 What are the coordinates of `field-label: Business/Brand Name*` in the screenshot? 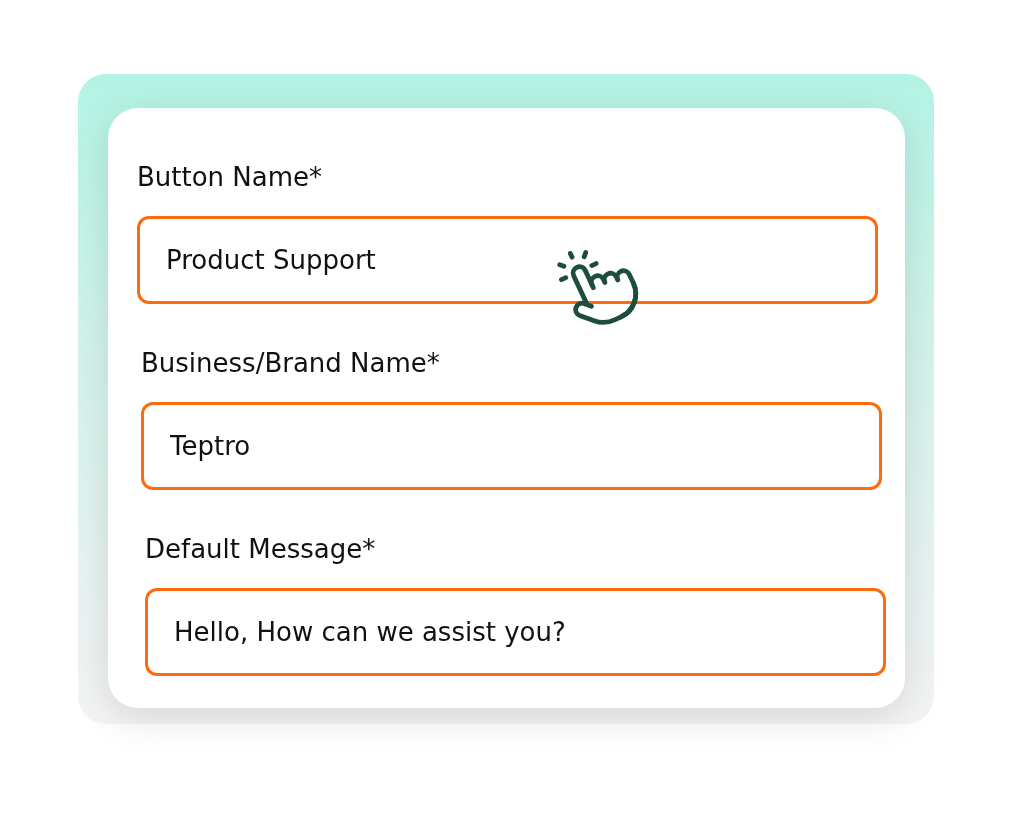 It's located at (291, 363).